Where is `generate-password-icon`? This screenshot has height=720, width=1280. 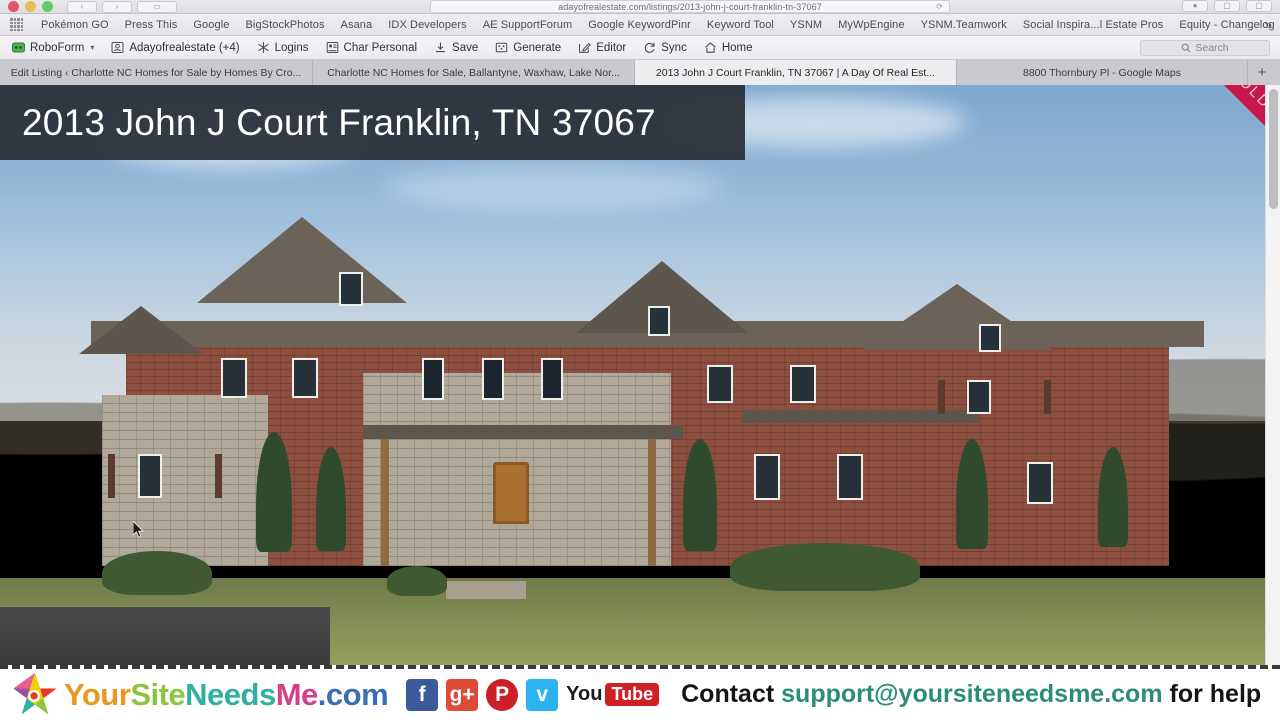 generate-password-icon is located at coordinates (501, 47).